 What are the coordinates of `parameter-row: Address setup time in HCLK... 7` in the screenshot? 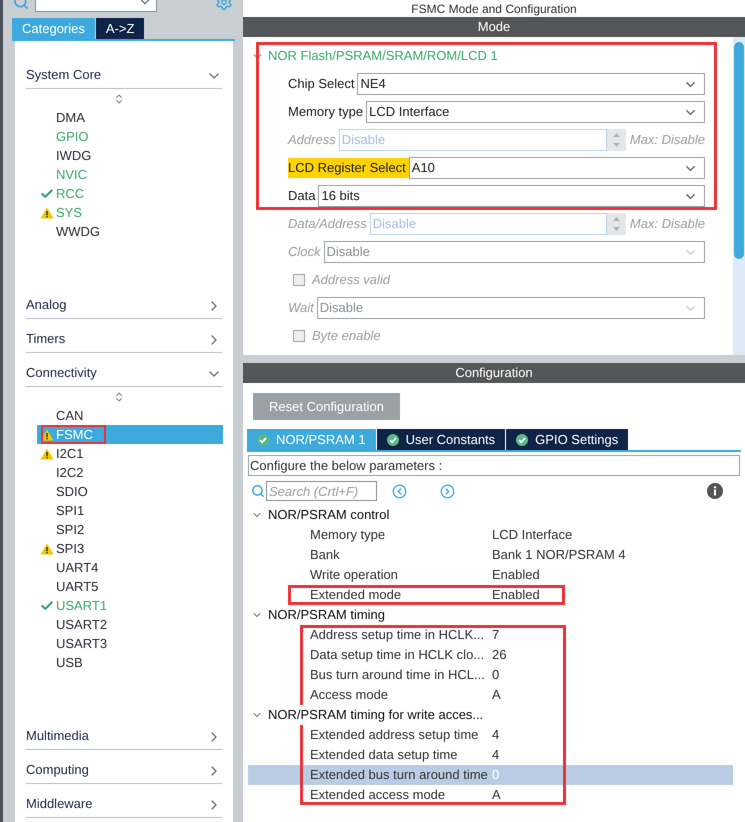 It's located at (490, 635).